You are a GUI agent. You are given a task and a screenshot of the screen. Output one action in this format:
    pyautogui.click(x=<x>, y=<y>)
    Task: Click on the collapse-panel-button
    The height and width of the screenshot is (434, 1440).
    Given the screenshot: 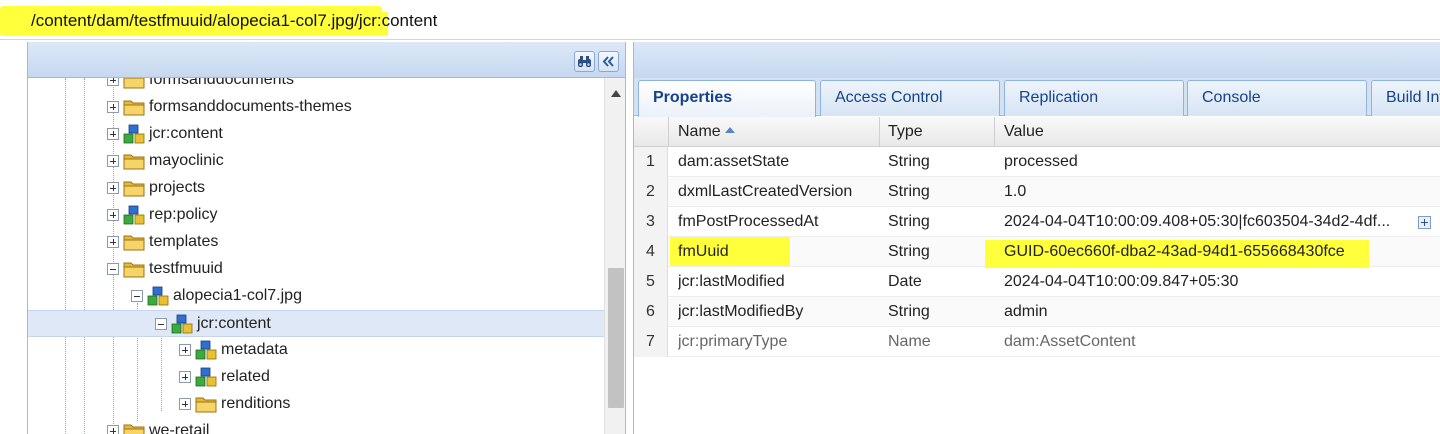 What is the action you would take?
    pyautogui.click(x=608, y=61)
    